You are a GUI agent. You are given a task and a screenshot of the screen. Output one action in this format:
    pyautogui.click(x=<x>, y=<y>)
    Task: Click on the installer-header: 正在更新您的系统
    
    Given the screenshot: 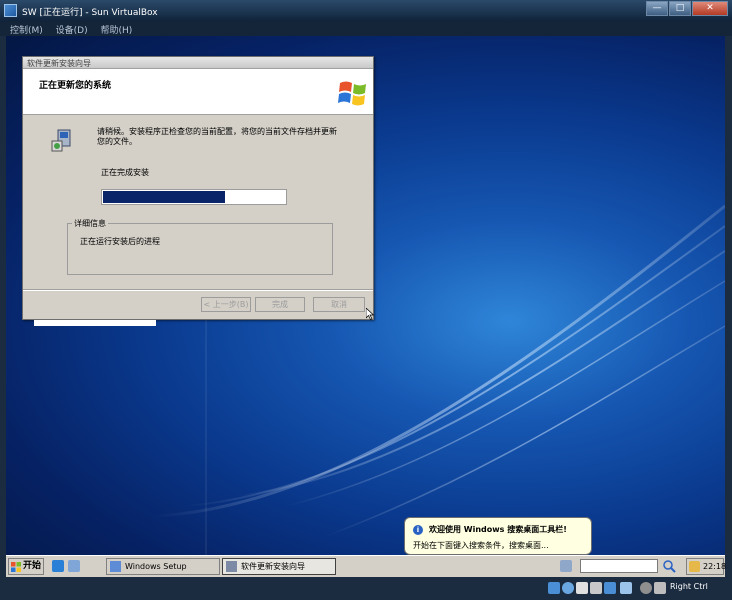 What is the action you would take?
    pyautogui.click(x=198, y=92)
    